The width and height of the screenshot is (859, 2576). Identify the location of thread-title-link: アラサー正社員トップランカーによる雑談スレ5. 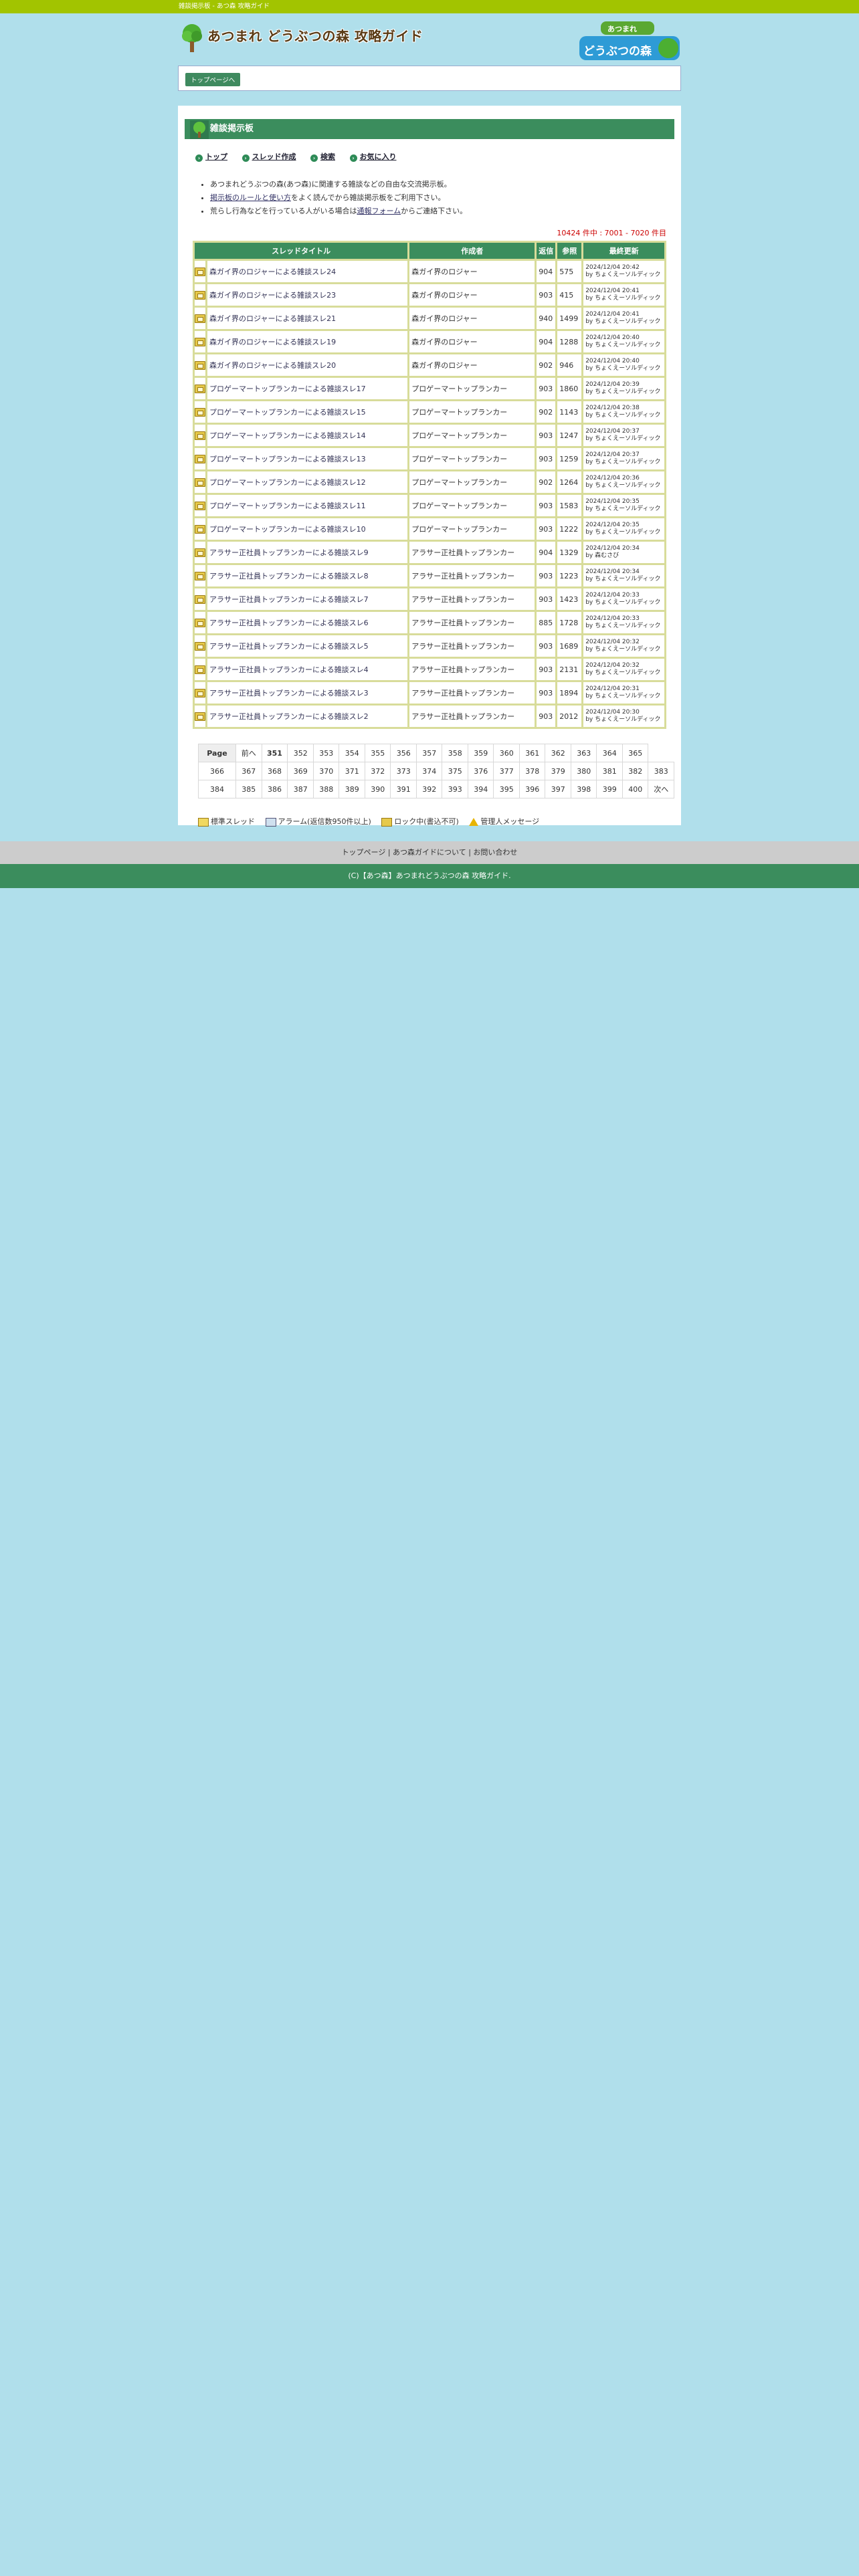
(307, 646).